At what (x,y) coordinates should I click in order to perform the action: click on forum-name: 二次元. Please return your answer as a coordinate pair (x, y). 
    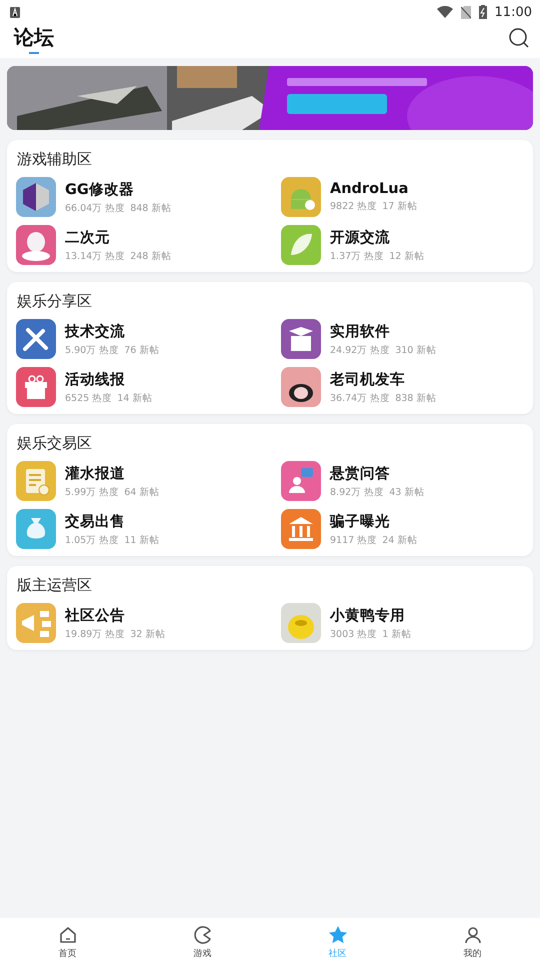
    Looking at the image, I should click on (118, 237).